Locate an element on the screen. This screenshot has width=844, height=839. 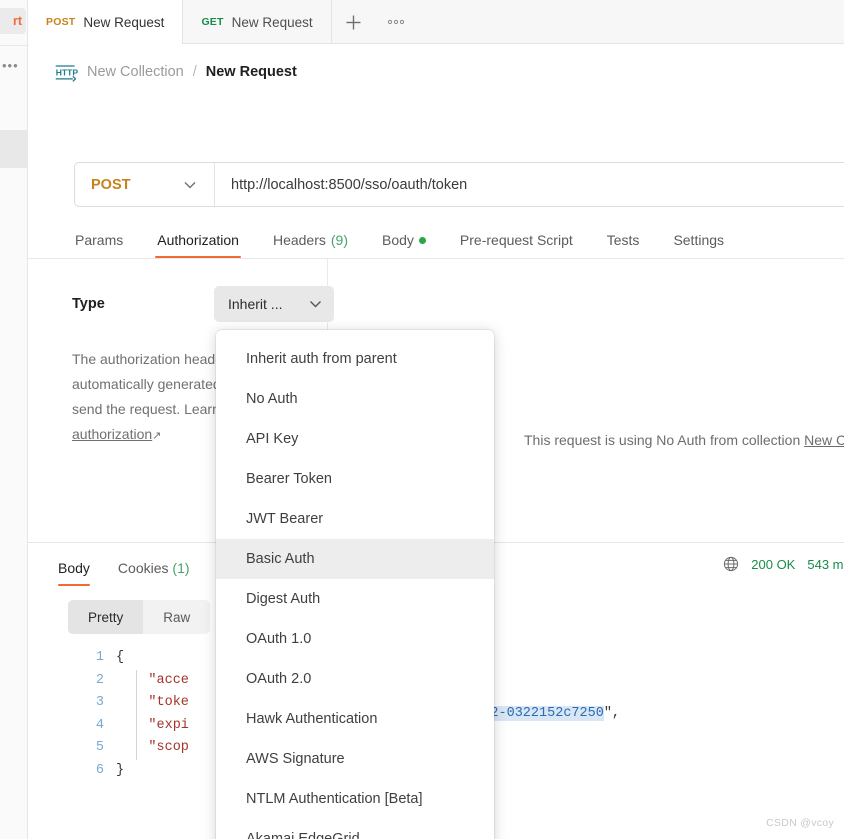
auth-option-jwt-bearer: JWT Bearer is located at coordinates (355, 519).